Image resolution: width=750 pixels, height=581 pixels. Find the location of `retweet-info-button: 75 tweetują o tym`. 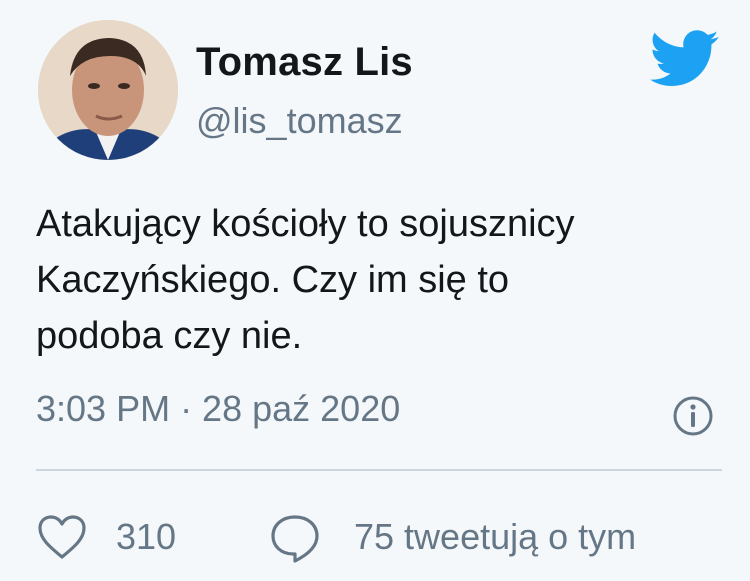

retweet-info-button: 75 tweetują o tym is located at coordinates (452, 537).